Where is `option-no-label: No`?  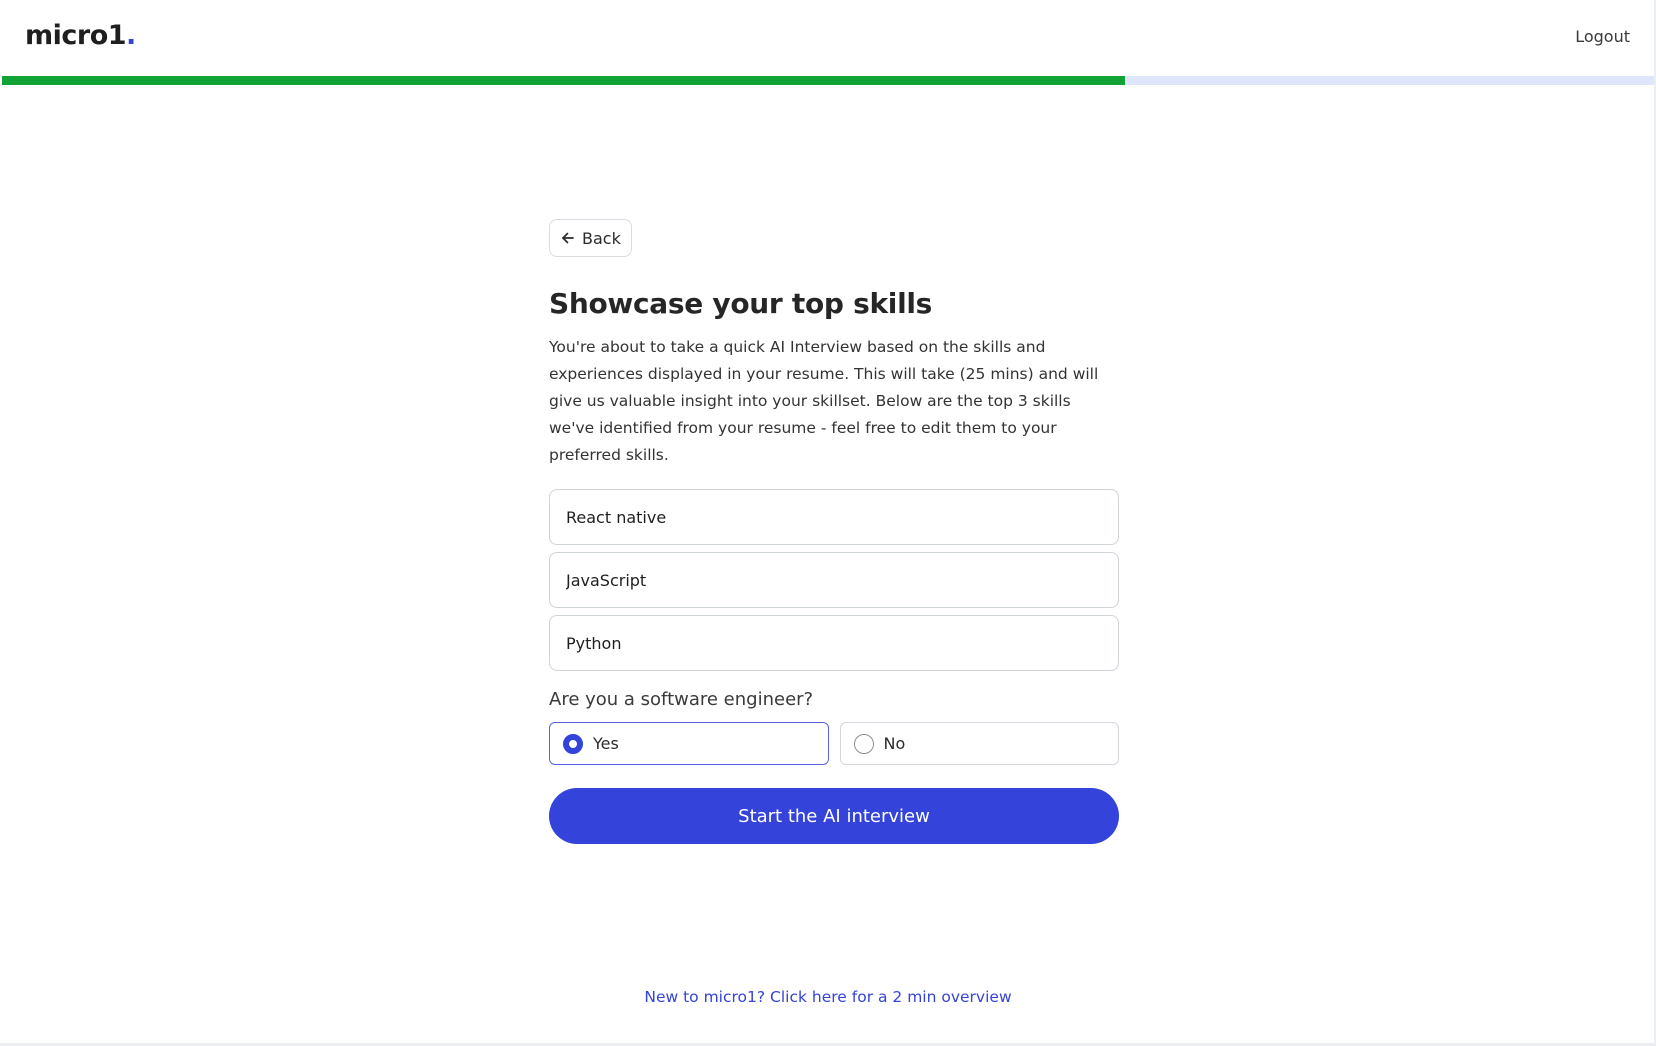 option-no-label: No is located at coordinates (894, 743).